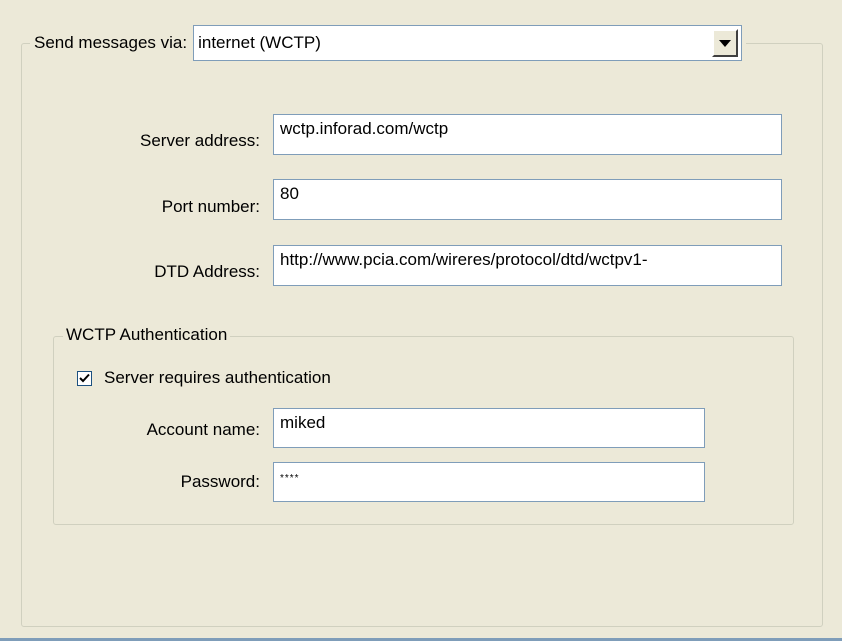 This screenshot has height=641, width=842. What do you see at coordinates (147, 335) in the screenshot?
I see `wctp-authentication-title: WCTP Authentication` at bounding box center [147, 335].